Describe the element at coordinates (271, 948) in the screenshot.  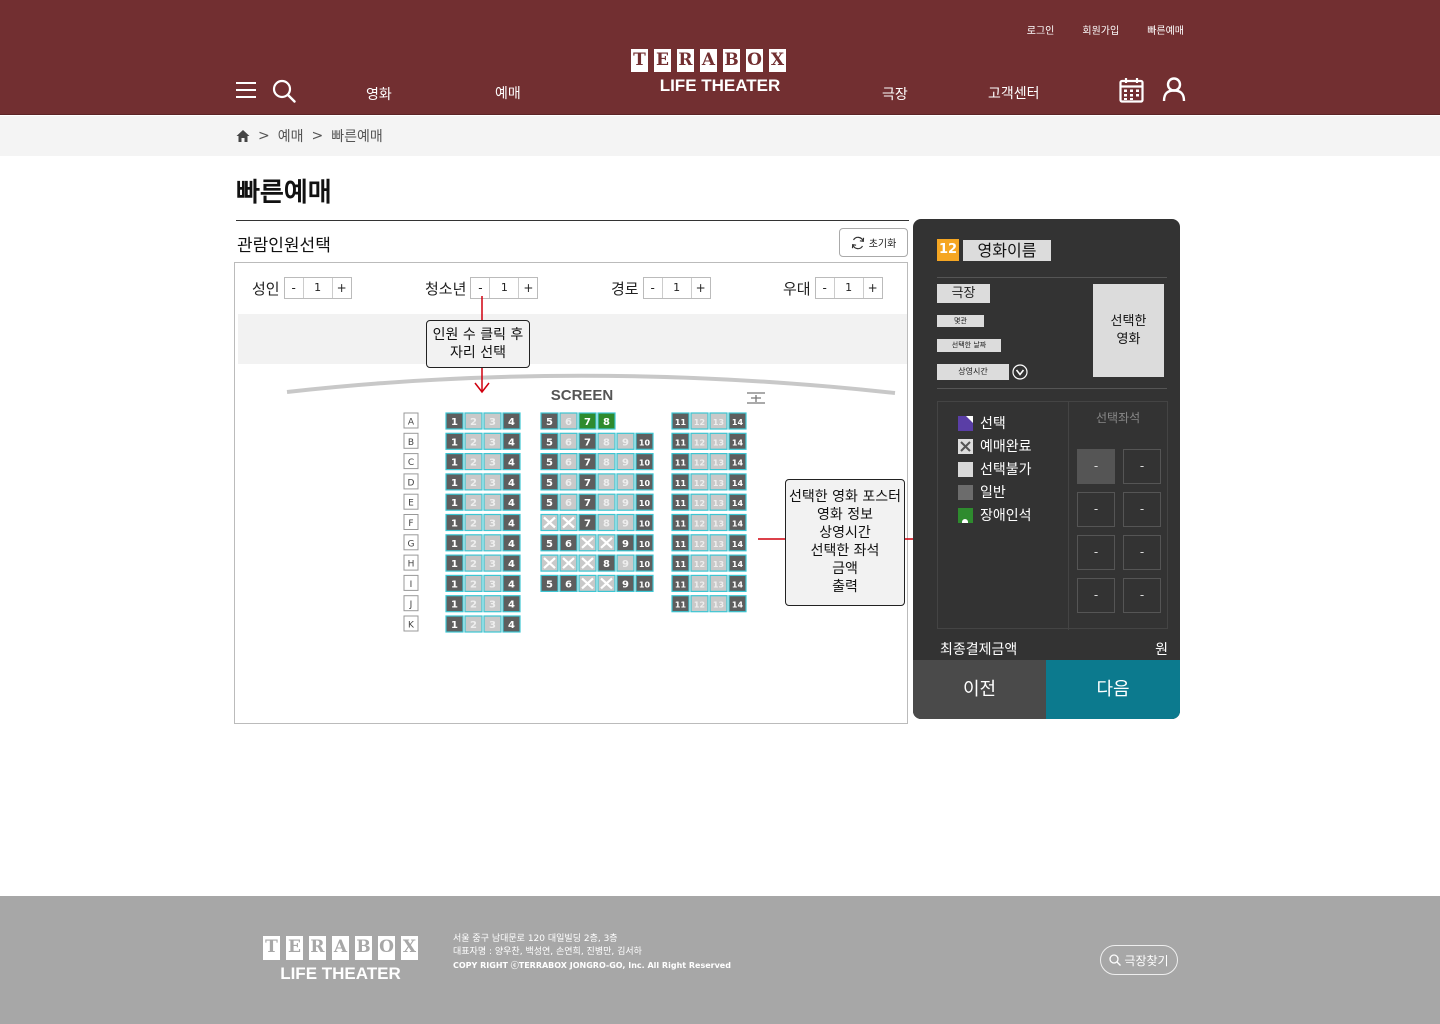
I see `logo-letter: T` at that location.